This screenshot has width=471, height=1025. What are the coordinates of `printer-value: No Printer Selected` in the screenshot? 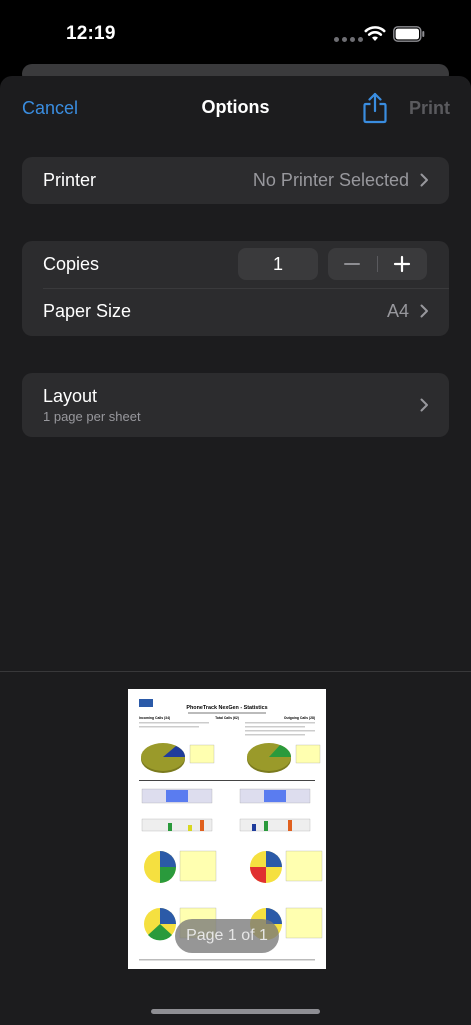 It's located at (330, 180).